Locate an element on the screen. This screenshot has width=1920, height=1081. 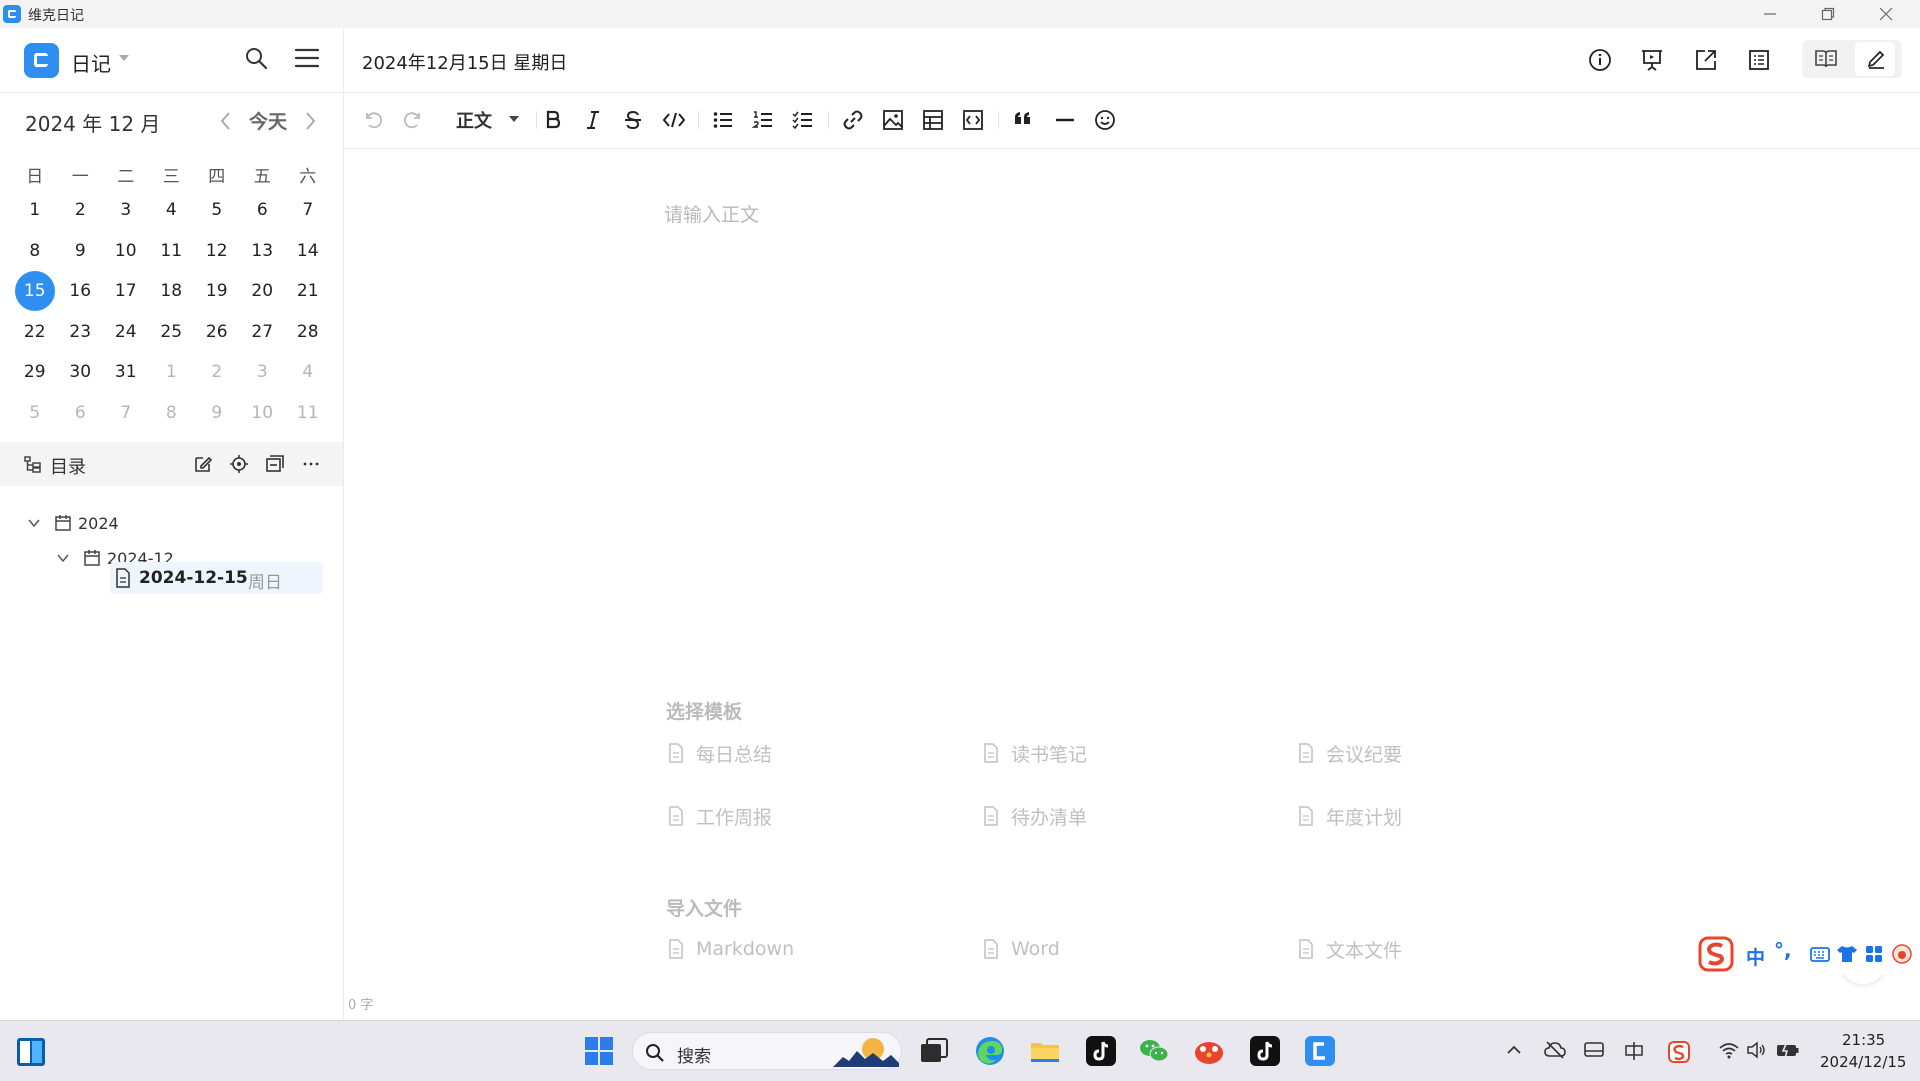
locate-icon is located at coordinates (239, 464).